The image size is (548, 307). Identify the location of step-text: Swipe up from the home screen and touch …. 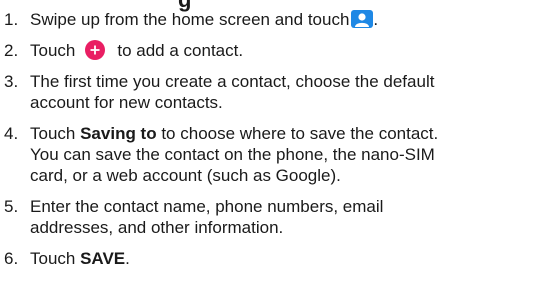
(204, 19).